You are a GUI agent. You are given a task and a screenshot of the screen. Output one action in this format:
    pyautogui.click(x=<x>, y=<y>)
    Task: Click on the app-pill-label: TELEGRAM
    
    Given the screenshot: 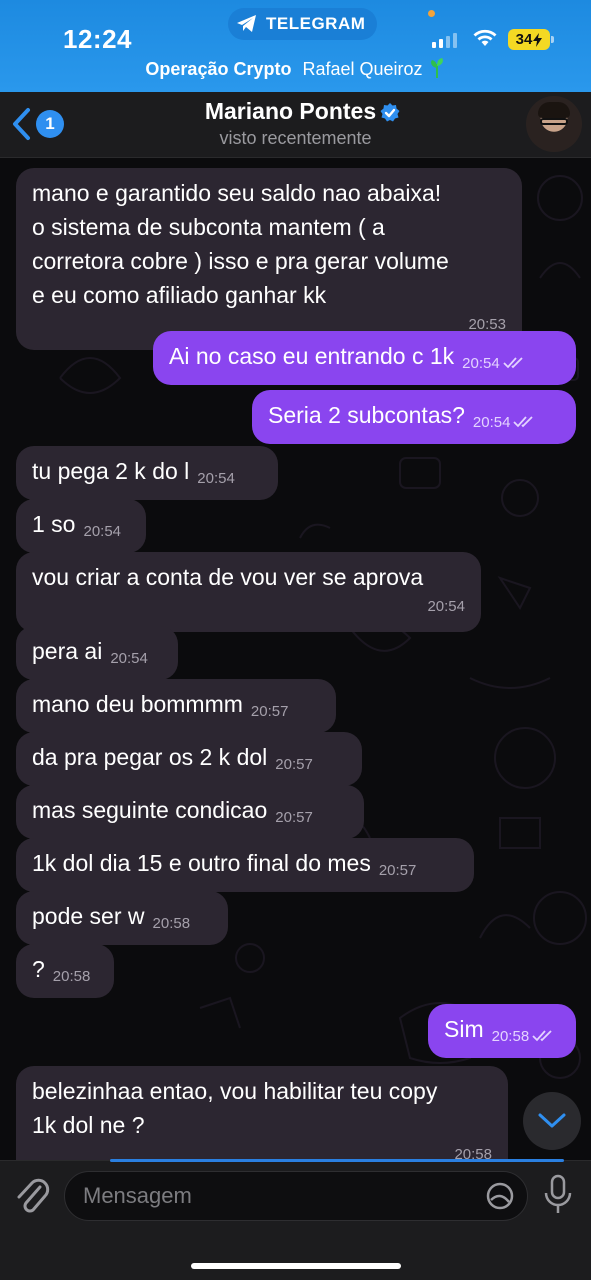 What is the action you would take?
    pyautogui.click(x=316, y=23)
    